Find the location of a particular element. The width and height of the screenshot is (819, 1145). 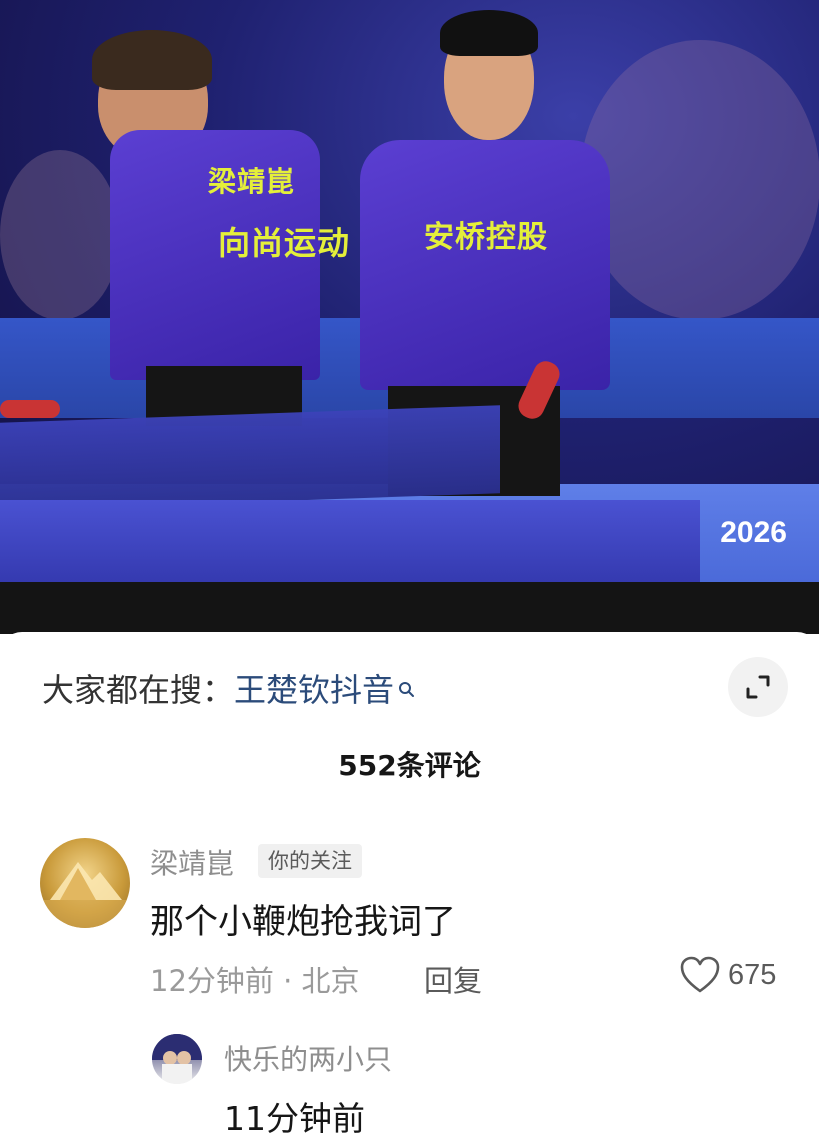

heart-icon is located at coordinates (700, 974).